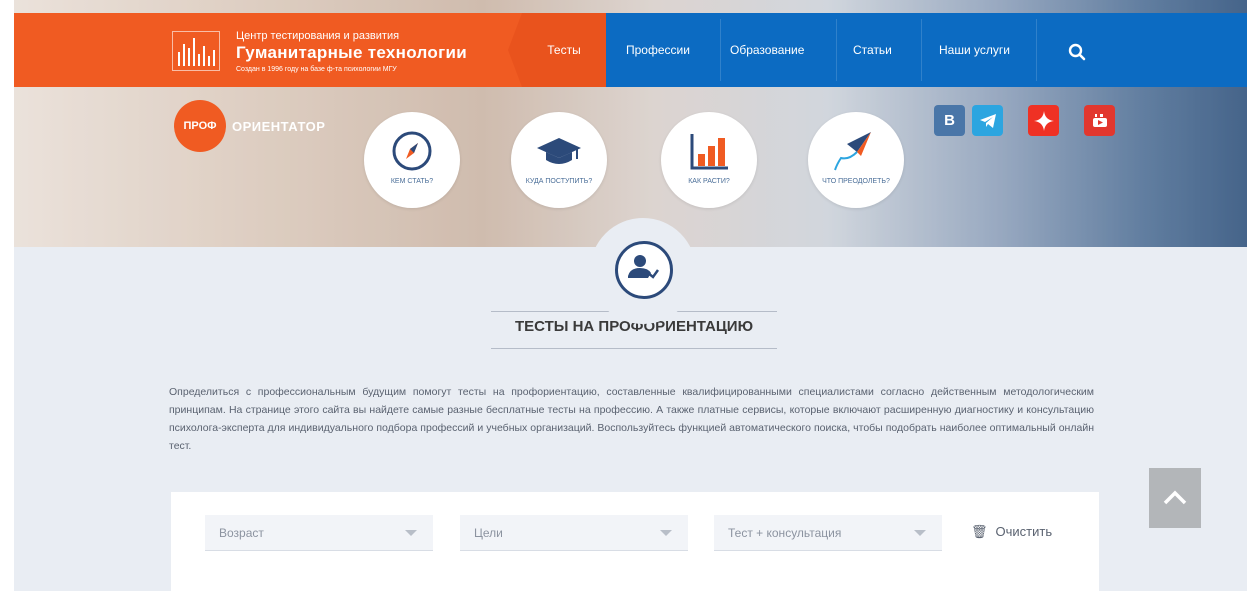 The width and height of the screenshot is (1247, 591). I want to click on title-divider-bottom, so click(634, 348).